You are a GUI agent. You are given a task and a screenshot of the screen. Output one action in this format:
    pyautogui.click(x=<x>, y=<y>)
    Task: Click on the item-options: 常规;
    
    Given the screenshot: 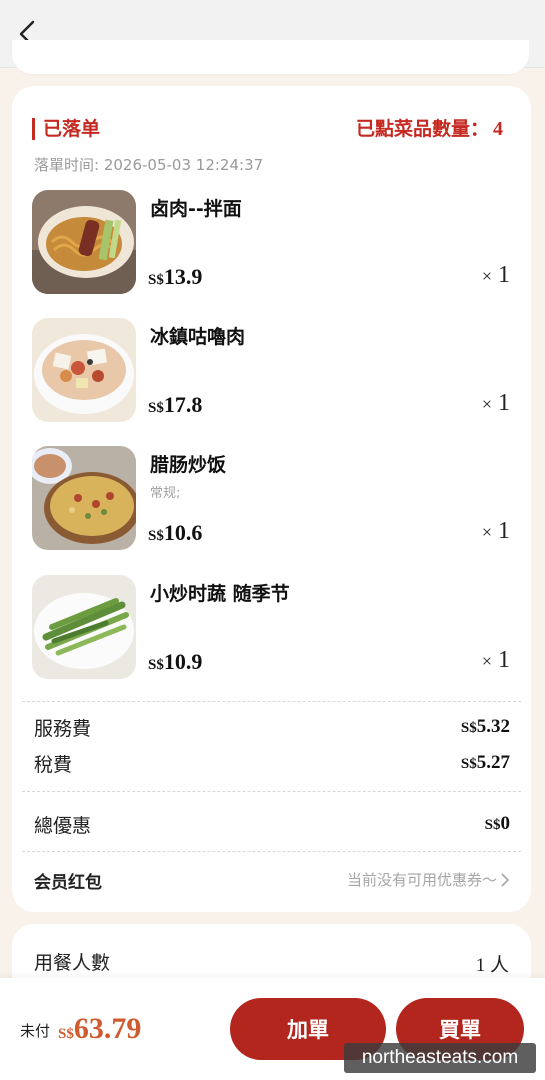 What is the action you would take?
    pyautogui.click(x=165, y=493)
    